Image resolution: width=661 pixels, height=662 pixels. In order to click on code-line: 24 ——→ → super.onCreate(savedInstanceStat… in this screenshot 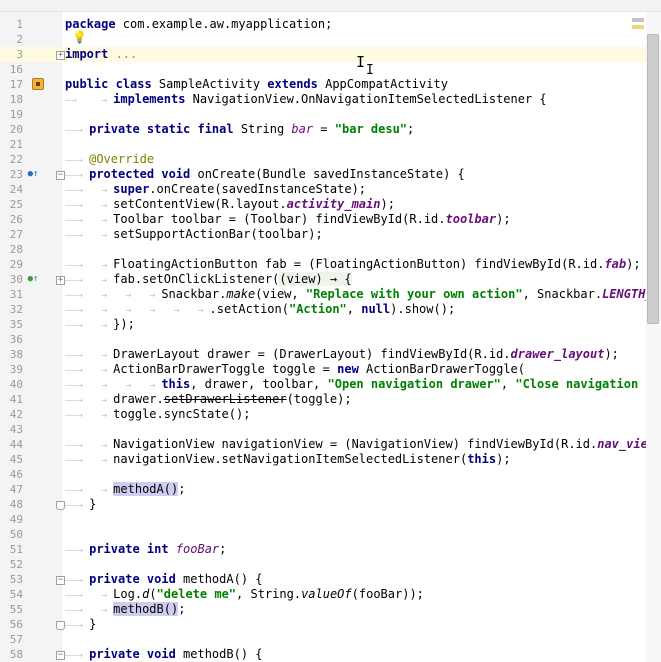, I will do `click(330, 189)`.